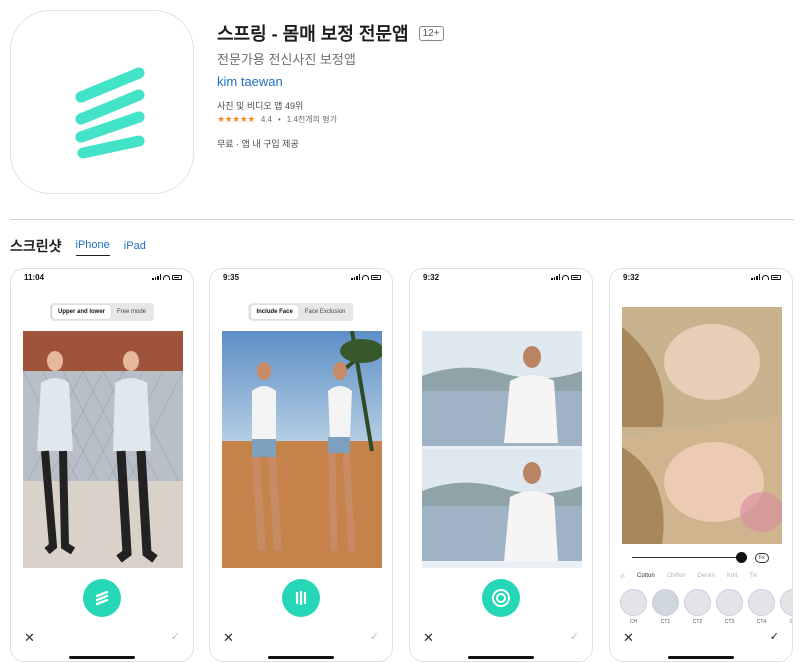  What do you see at coordinates (131, 312) in the screenshot?
I see `segment-free-mode: Free mode` at bounding box center [131, 312].